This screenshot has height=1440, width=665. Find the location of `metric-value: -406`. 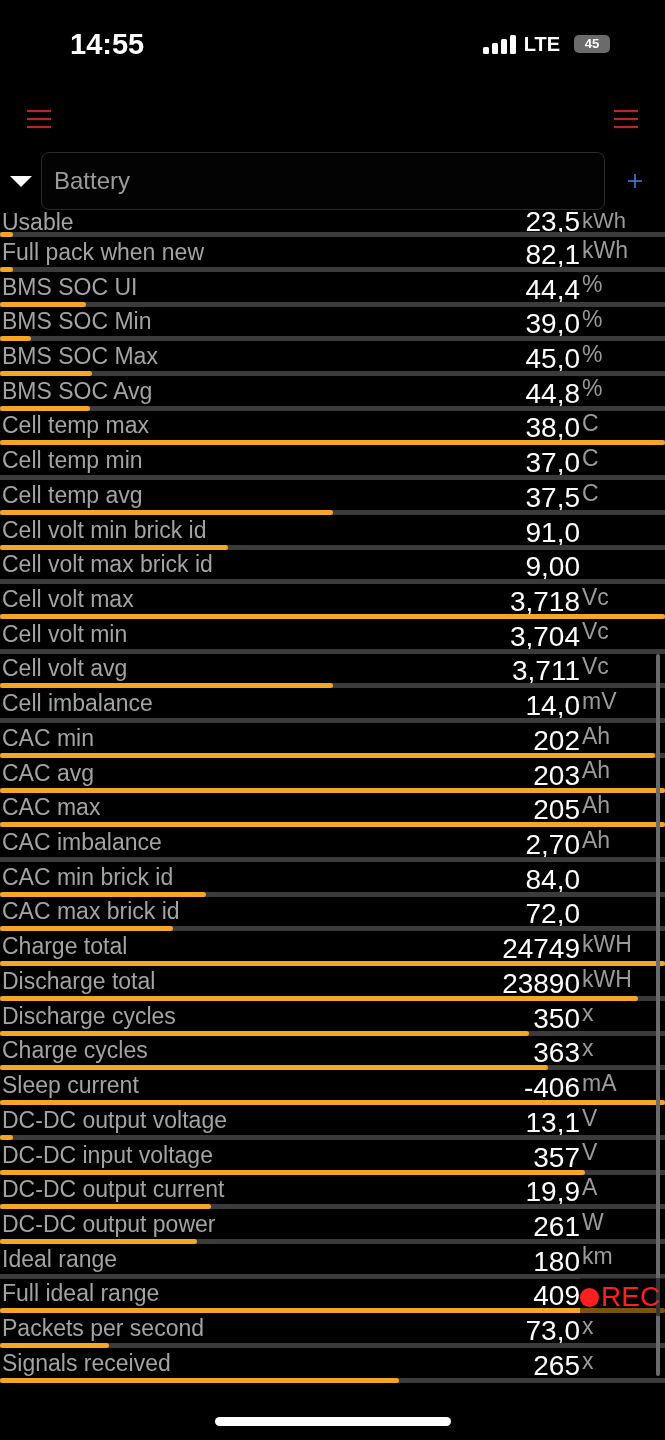

metric-value: -406 is located at coordinates (551, 1088).